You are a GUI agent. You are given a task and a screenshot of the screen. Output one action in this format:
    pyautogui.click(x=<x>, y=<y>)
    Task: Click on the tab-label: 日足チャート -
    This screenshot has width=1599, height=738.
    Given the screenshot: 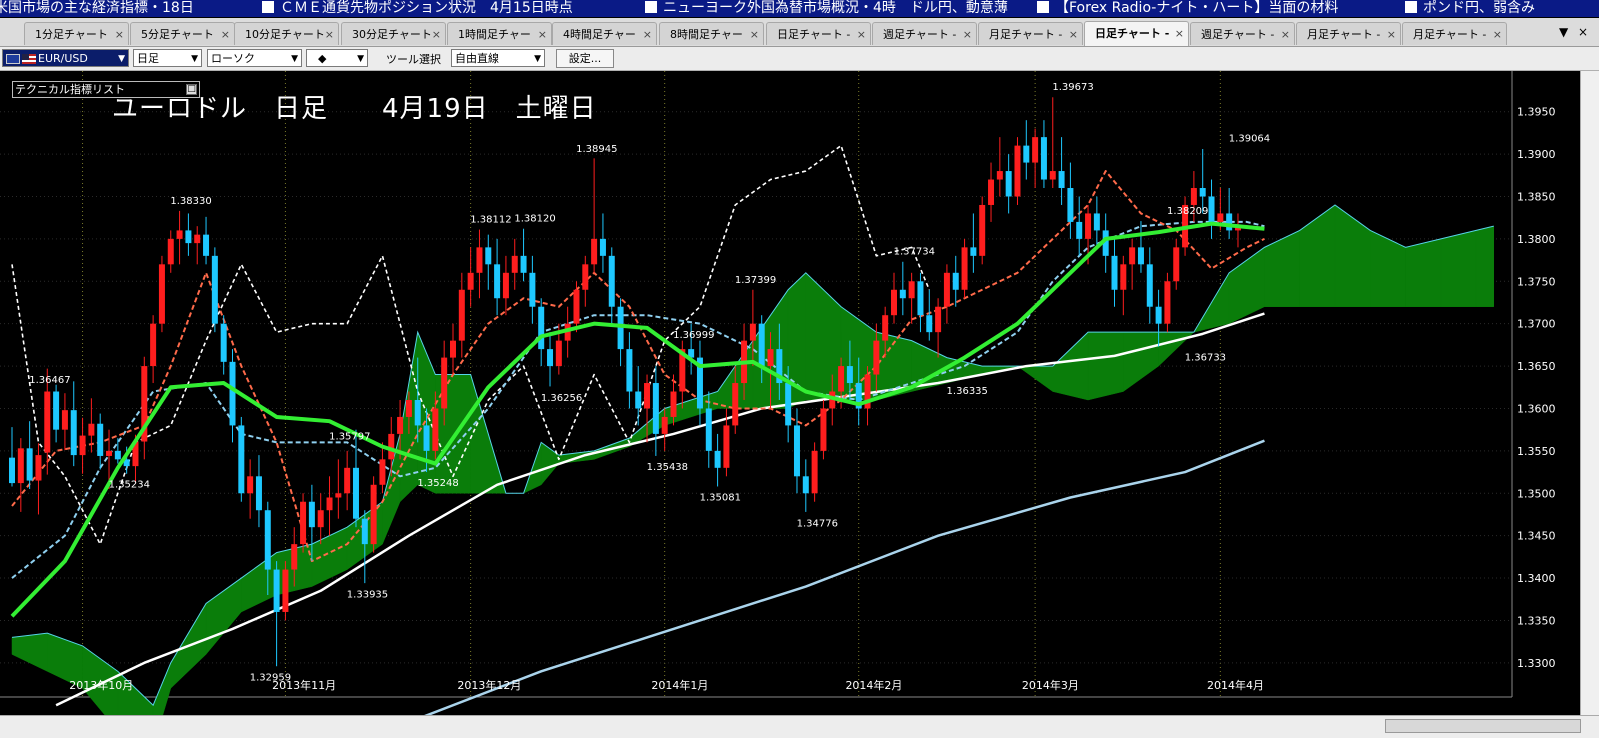 What is the action you would take?
    pyautogui.click(x=814, y=34)
    